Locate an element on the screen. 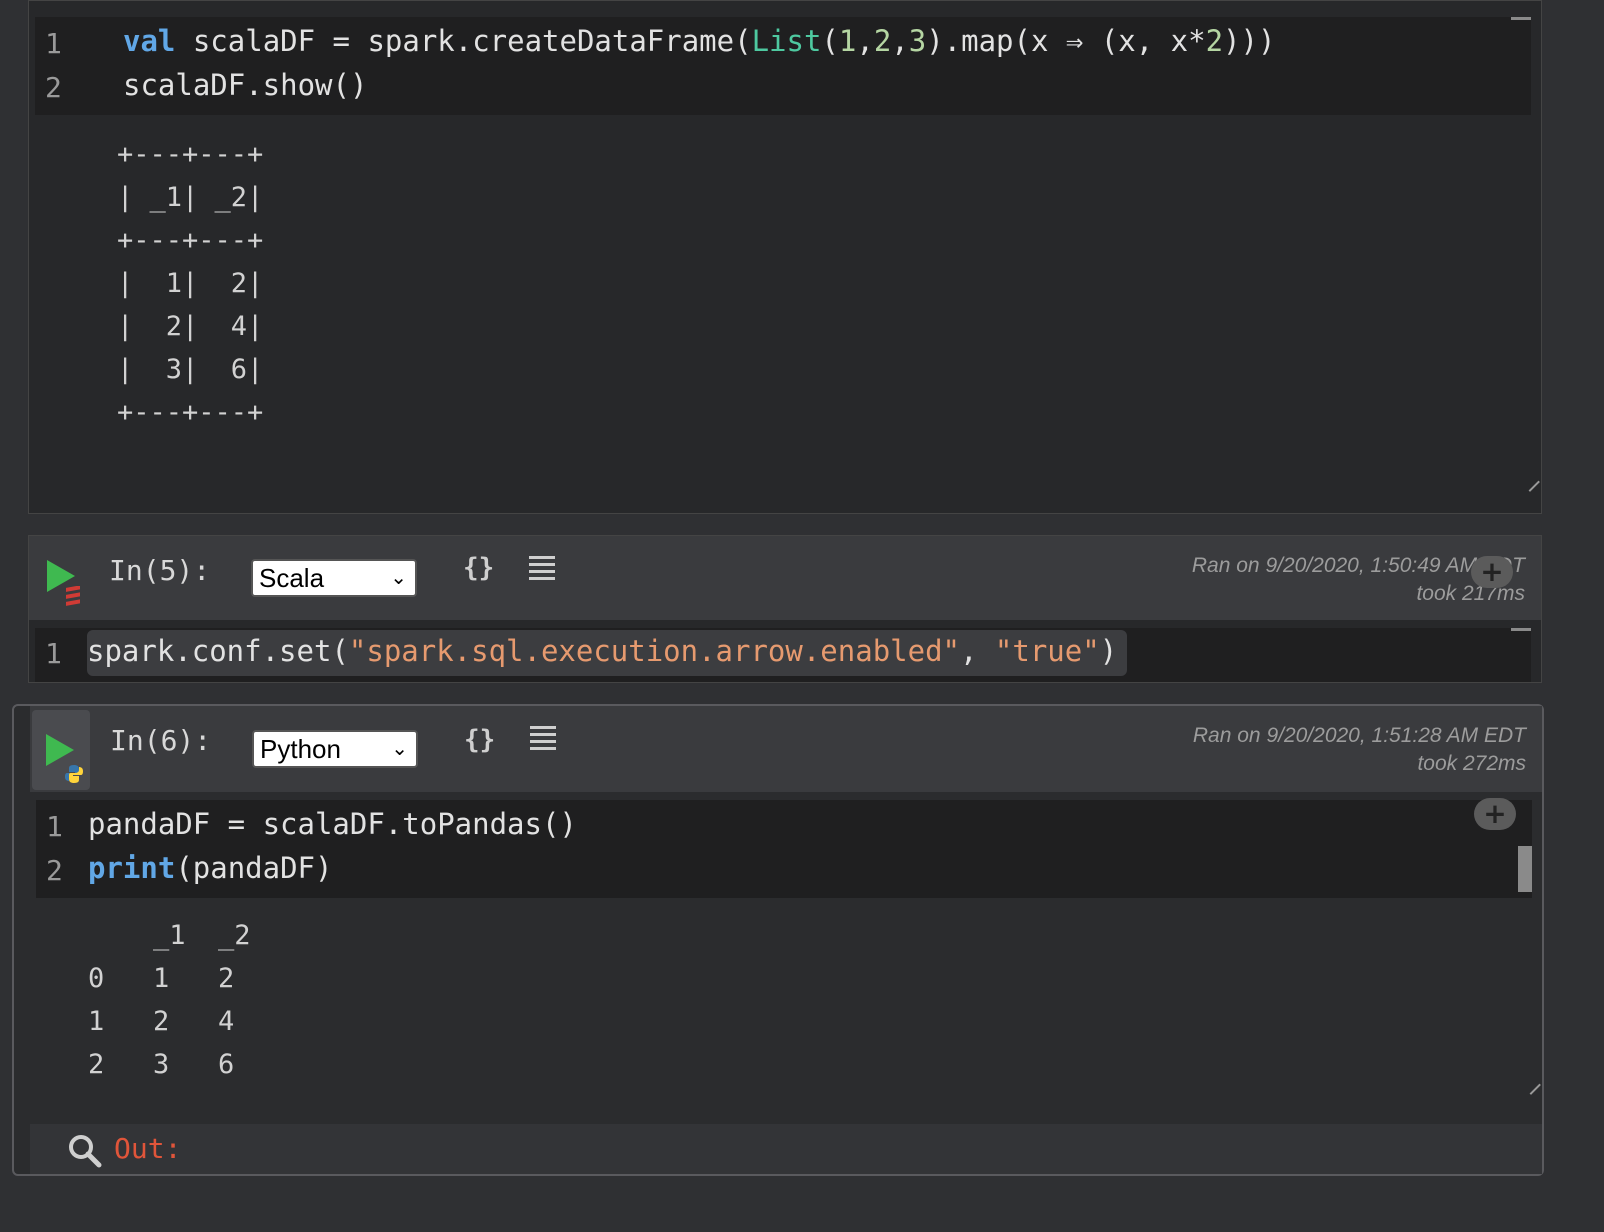 The height and width of the screenshot is (1232, 1604). output-line: | 3| 6| is located at coordinates (190, 369).